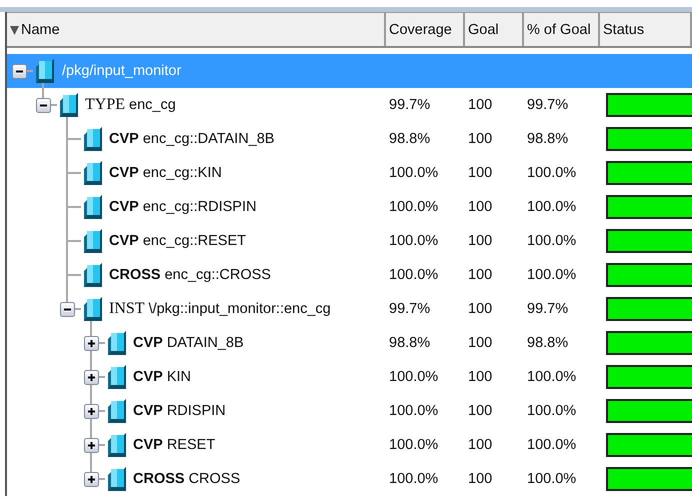  What do you see at coordinates (349, 207) in the screenshot?
I see `tree-row: CVP enc_cg::RDISPIN 100.0% 100 100.0%` at bounding box center [349, 207].